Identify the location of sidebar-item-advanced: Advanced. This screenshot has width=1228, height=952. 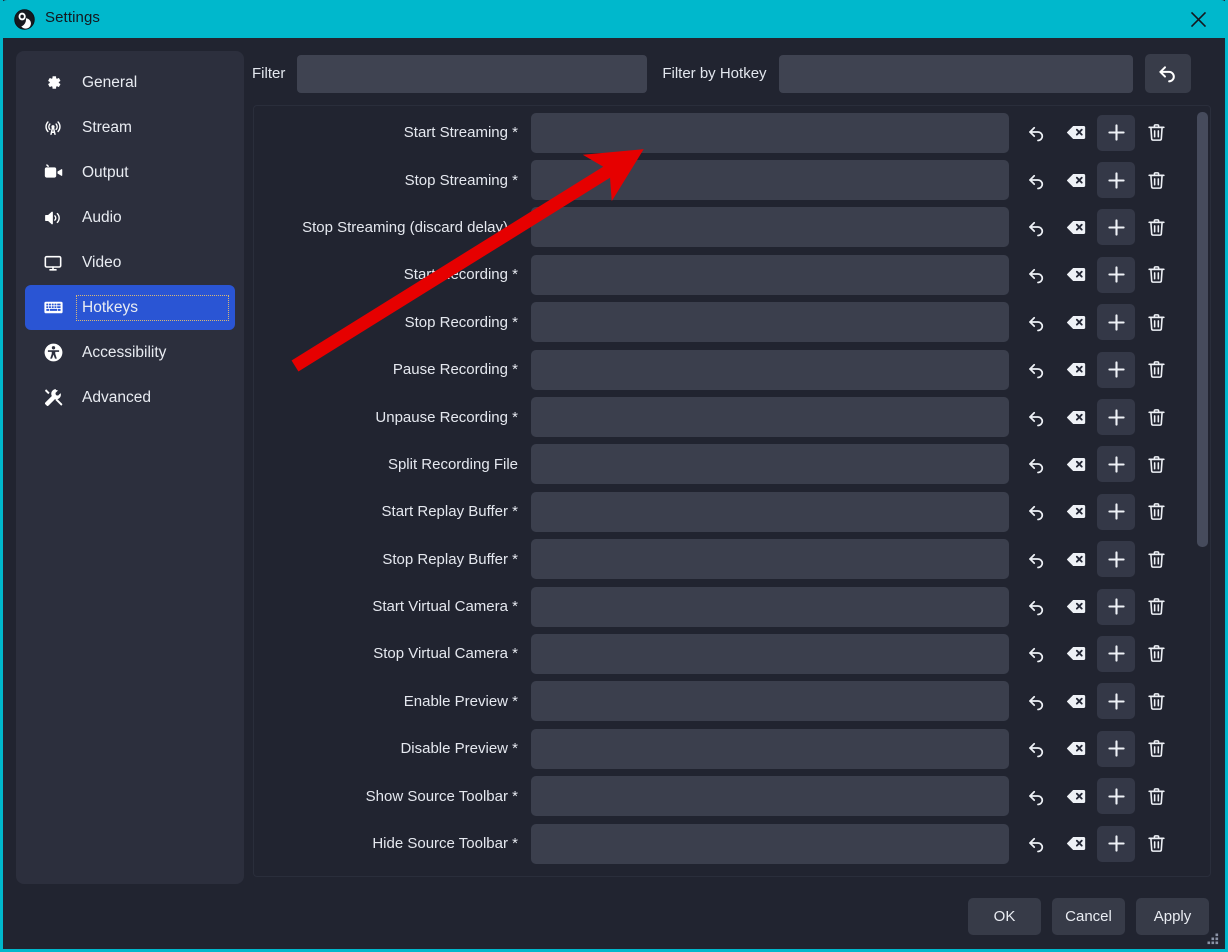
(130, 397).